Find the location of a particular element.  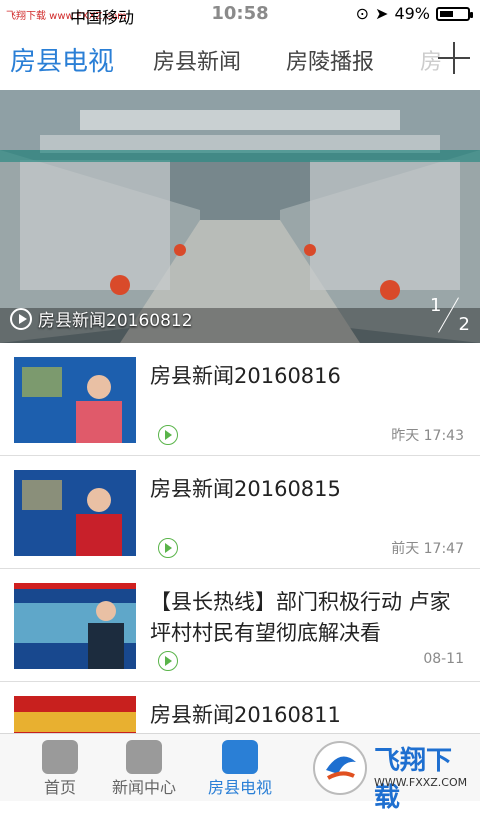

tab-fangxian-tv: 房县电视 is located at coordinates (62, 59).